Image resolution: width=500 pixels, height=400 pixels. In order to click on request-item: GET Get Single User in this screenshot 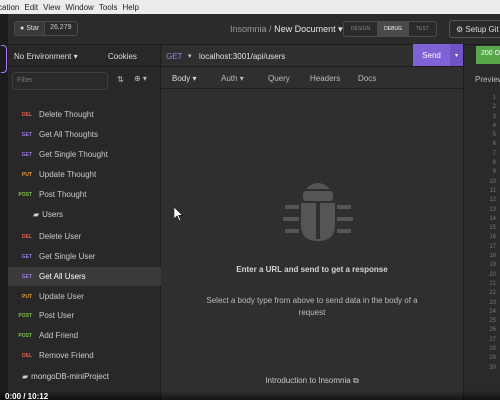, I will do `click(84, 256)`.